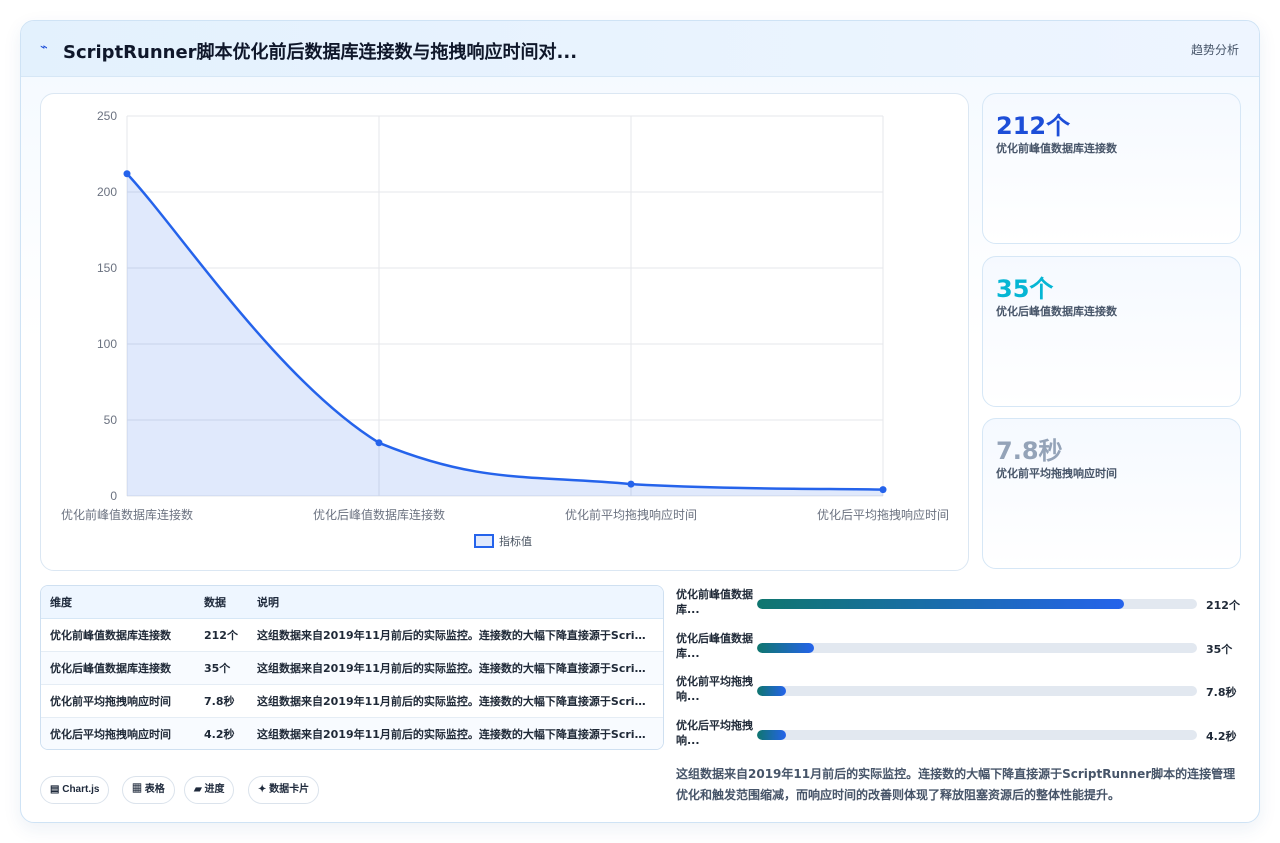 The height and width of the screenshot is (843, 1280). I want to click on header-dimension: 维度, so click(61, 602).